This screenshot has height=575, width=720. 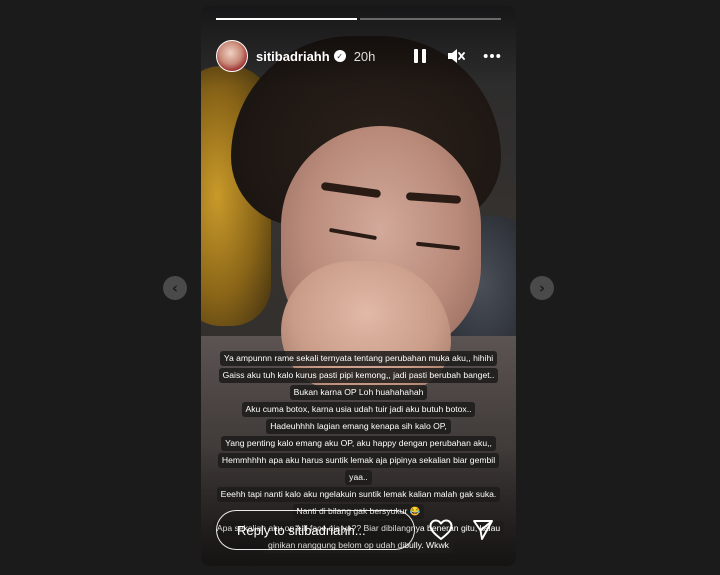 I want to click on story-progress-bar, so click(x=358, y=19).